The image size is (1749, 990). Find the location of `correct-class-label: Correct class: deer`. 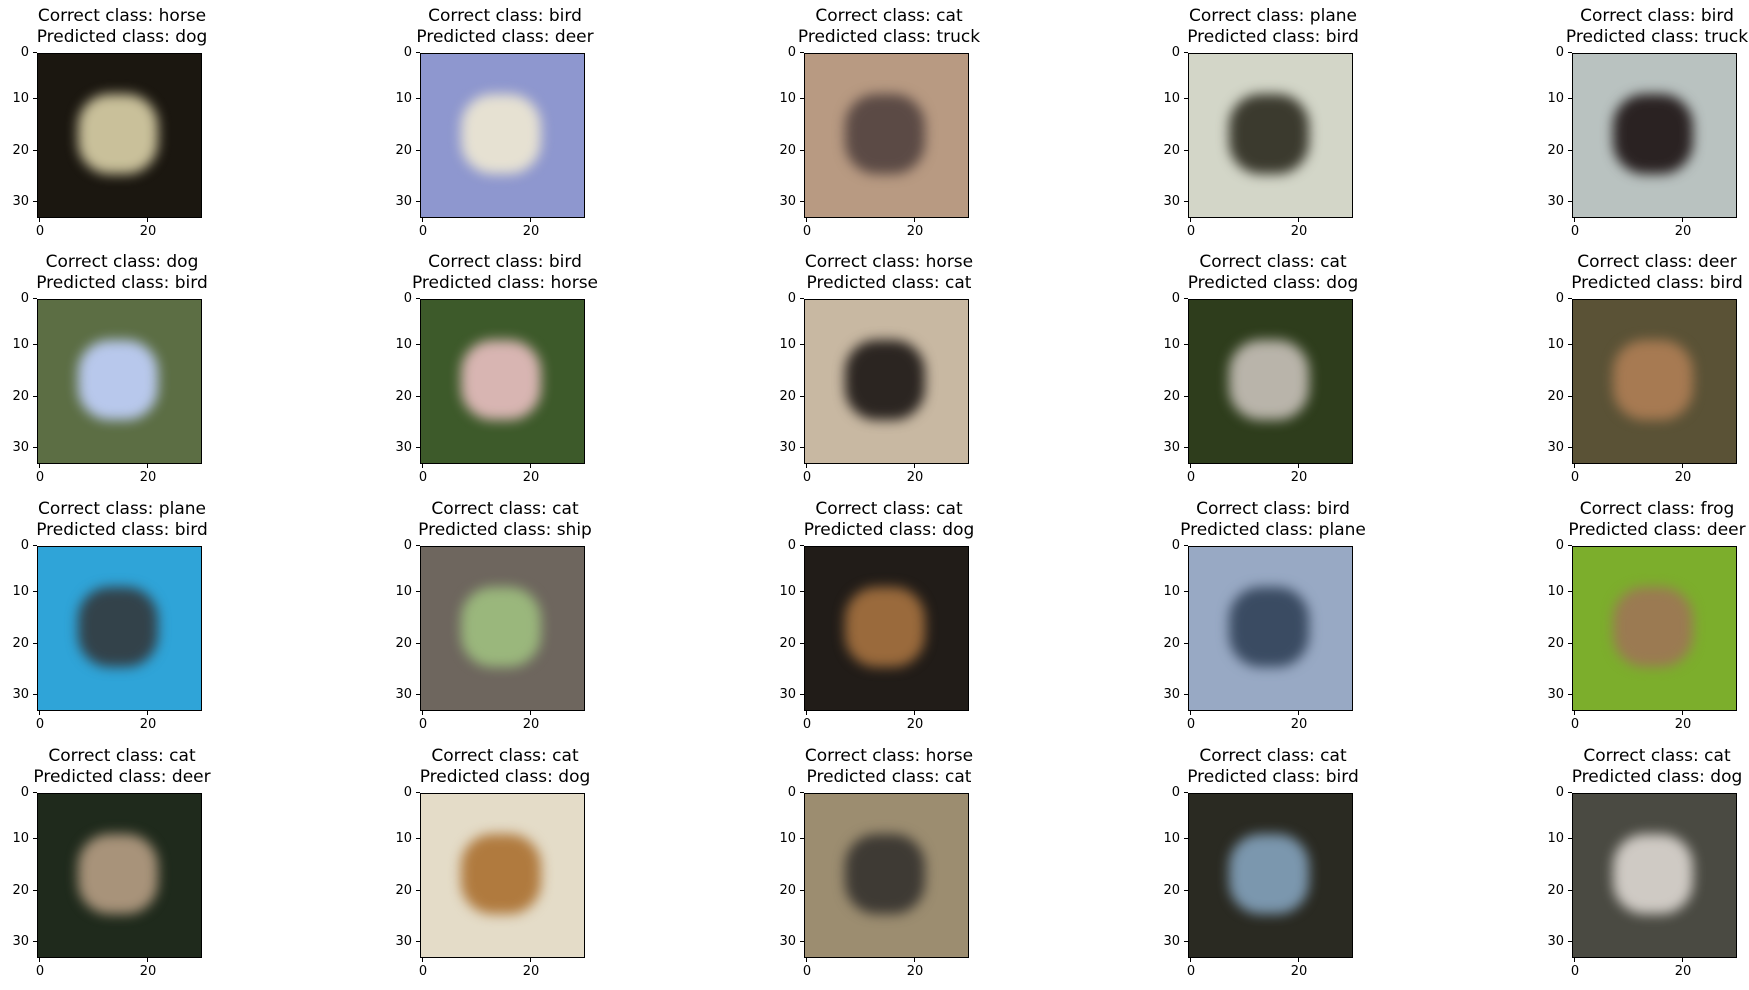

correct-class-label: Correct class: deer is located at coordinates (1657, 262).